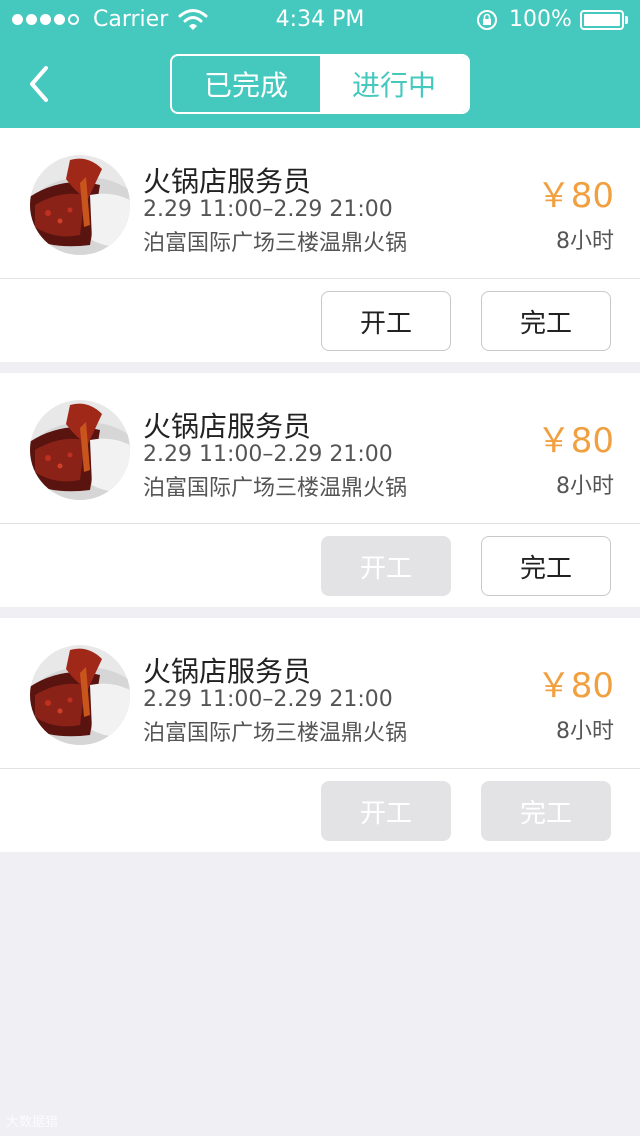 The image size is (640, 1136). What do you see at coordinates (32, 1122) in the screenshot?
I see `watermark: 大数据猎` at bounding box center [32, 1122].